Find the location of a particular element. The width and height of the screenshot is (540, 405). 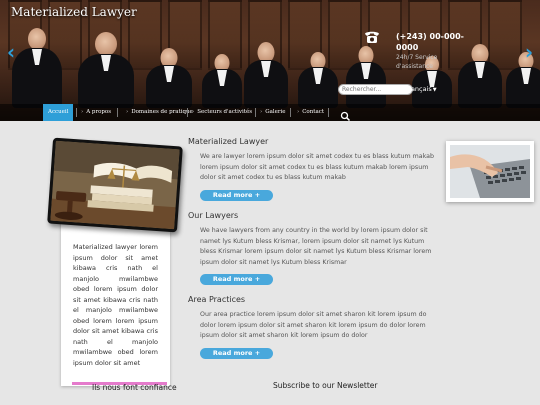

telephone-icon is located at coordinates (372, 37).